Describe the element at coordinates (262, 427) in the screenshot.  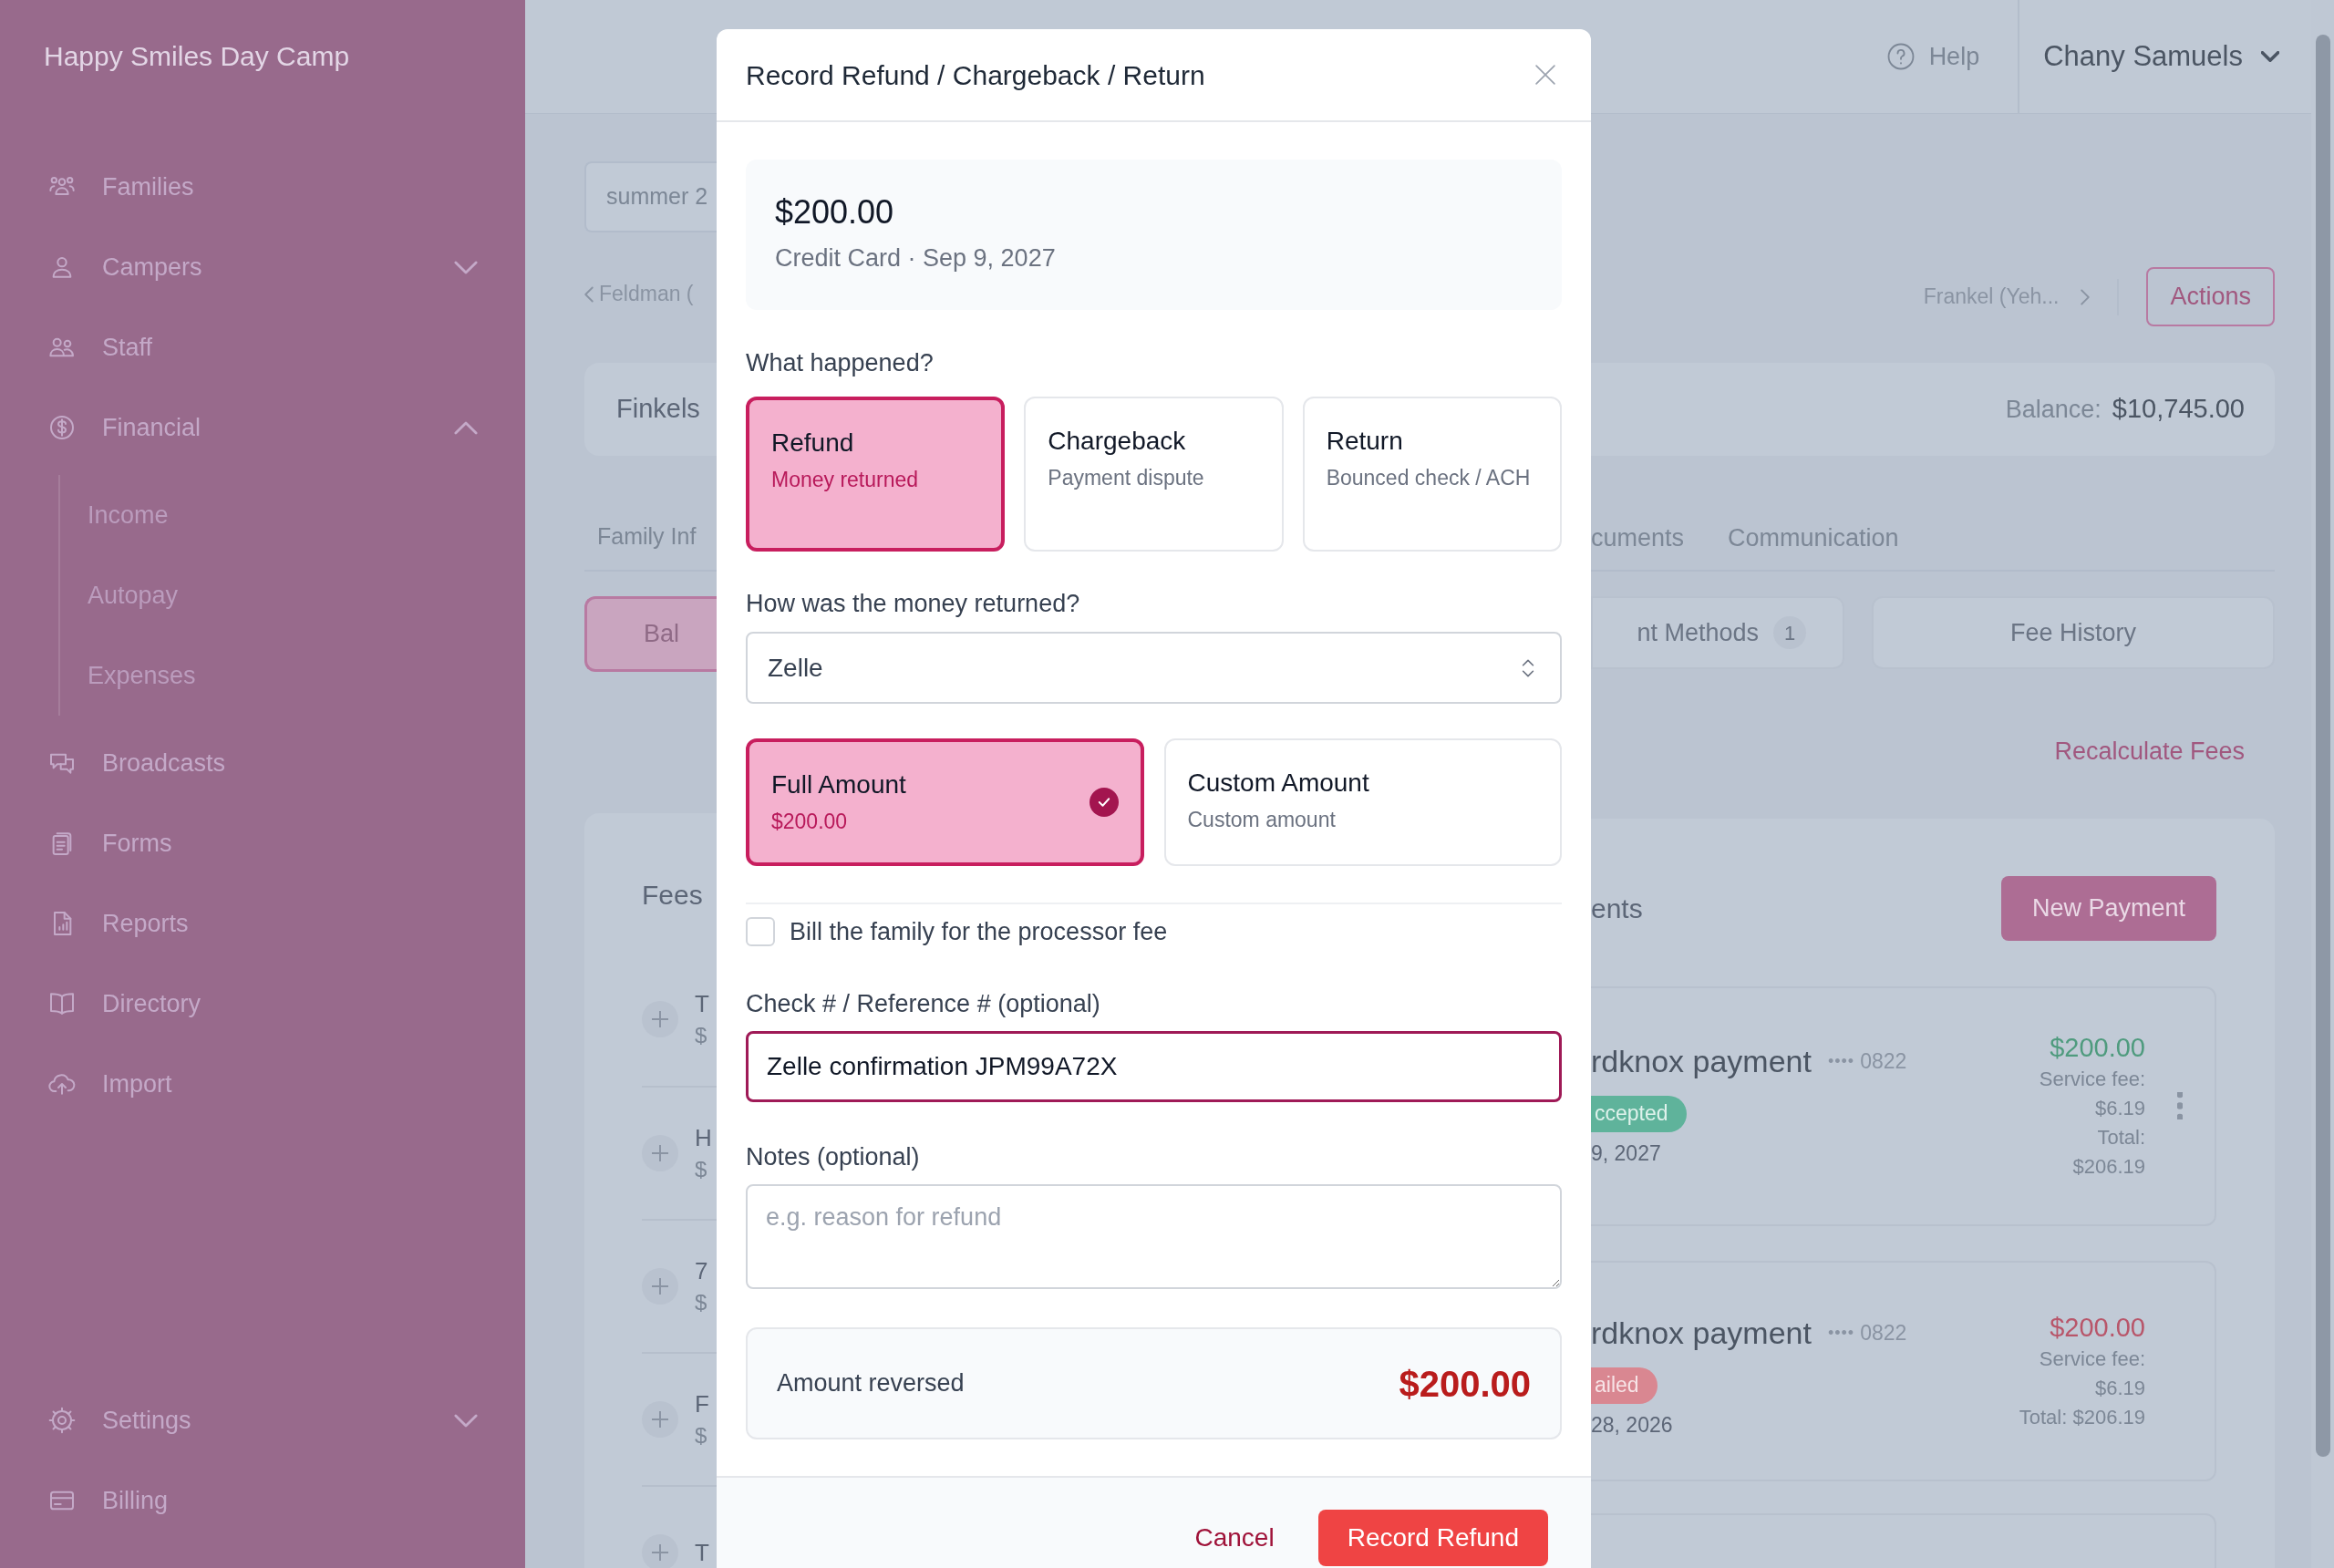
I see `sidebar-item: Financial` at that location.